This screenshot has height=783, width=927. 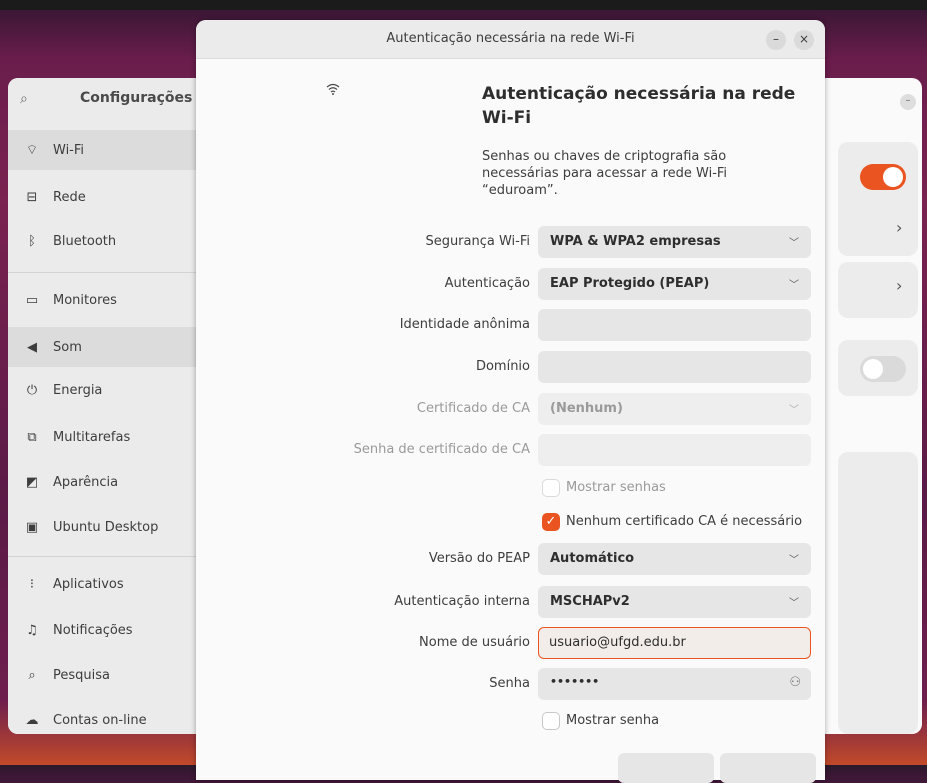 What do you see at coordinates (613, 720) in the screenshot?
I see `show-password-label: Mostrar senha` at bounding box center [613, 720].